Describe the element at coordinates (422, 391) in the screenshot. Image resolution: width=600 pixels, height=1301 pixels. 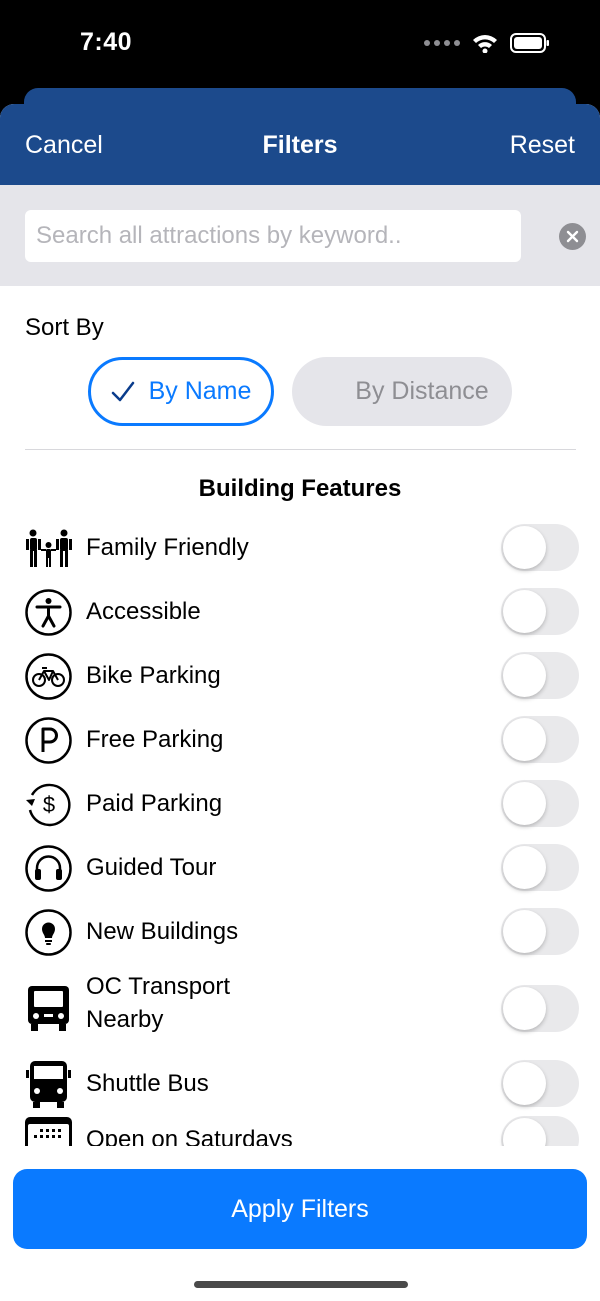
I see `sort-by-distance-label: By Distance` at that location.